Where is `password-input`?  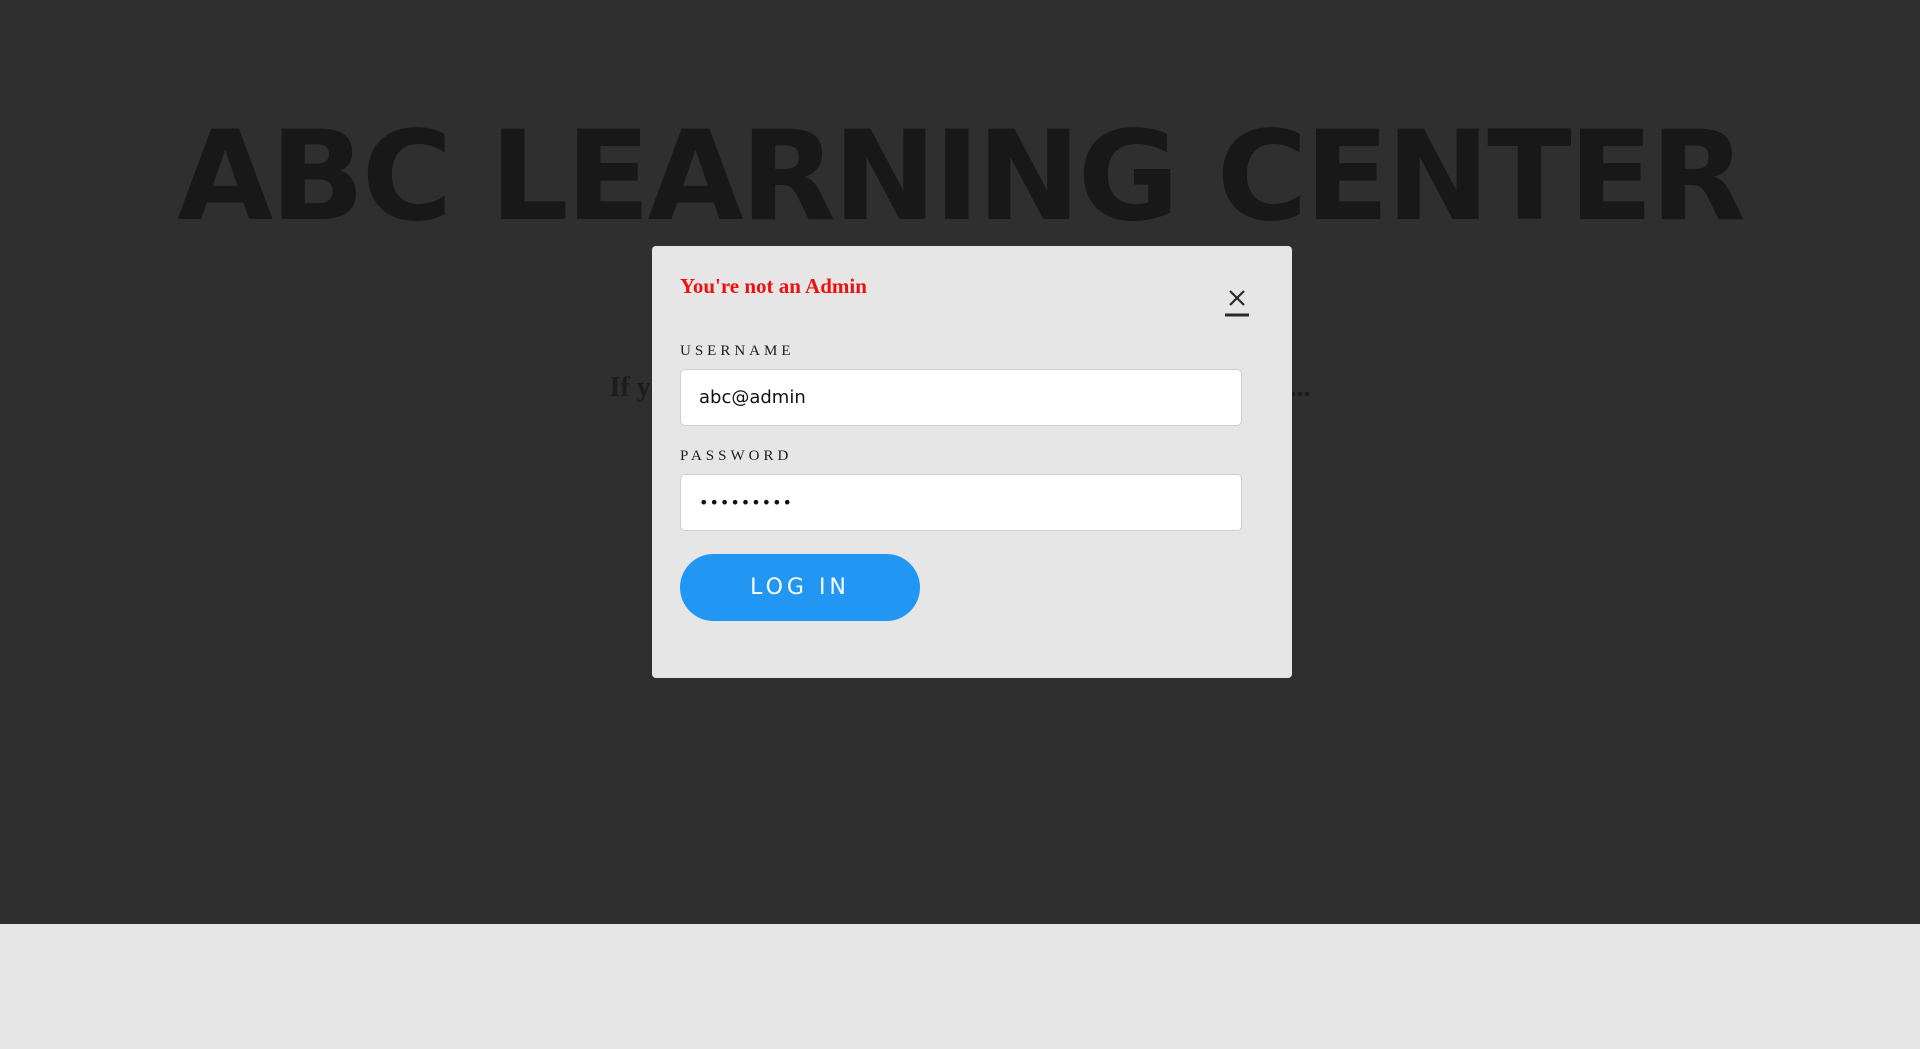 password-input is located at coordinates (961, 502).